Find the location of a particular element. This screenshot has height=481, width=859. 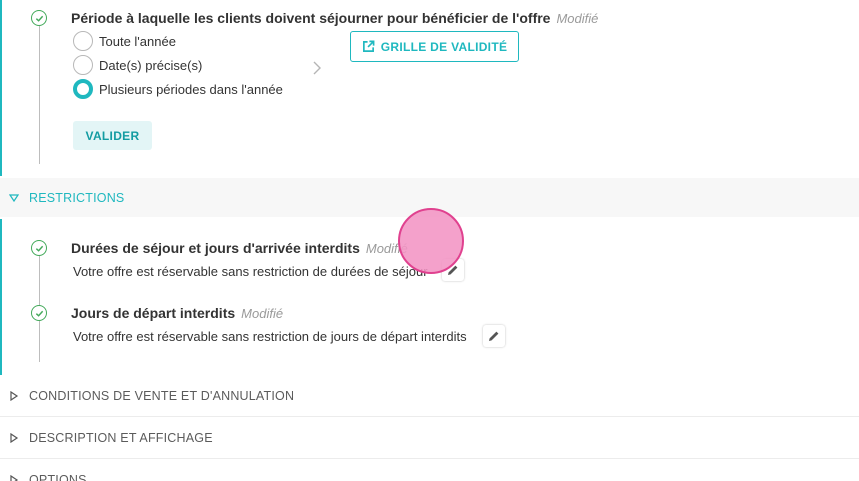

section-label: OPTIONS is located at coordinates (58, 476).